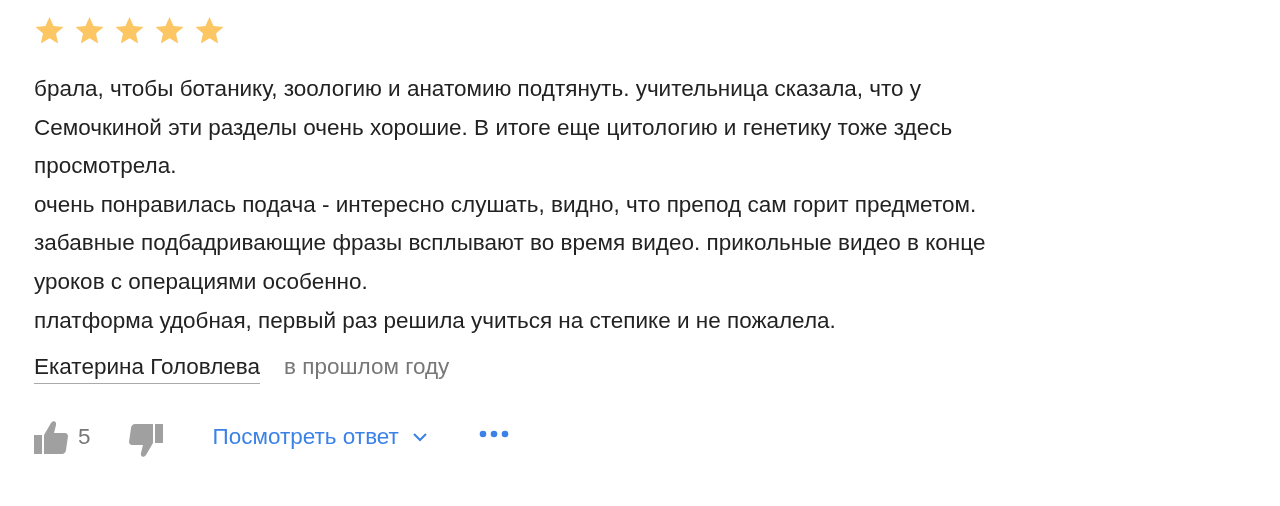  What do you see at coordinates (478, 89) in the screenshot?
I see `review-text-line: брала, чтобы ботанику, зоологию и анатомию подтянуть. учительница сказала, что у` at bounding box center [478, 89].